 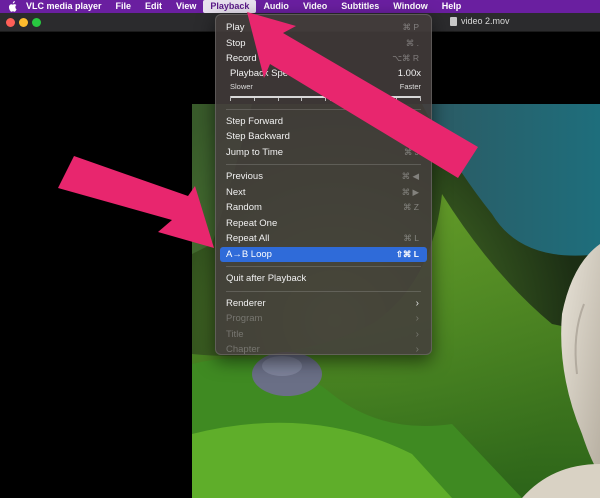 What do you see at coordinates (323, 44) in the screenshot?
I see `menu-item-stop: Stop ⌘ .` at bounding box center [323, 44].